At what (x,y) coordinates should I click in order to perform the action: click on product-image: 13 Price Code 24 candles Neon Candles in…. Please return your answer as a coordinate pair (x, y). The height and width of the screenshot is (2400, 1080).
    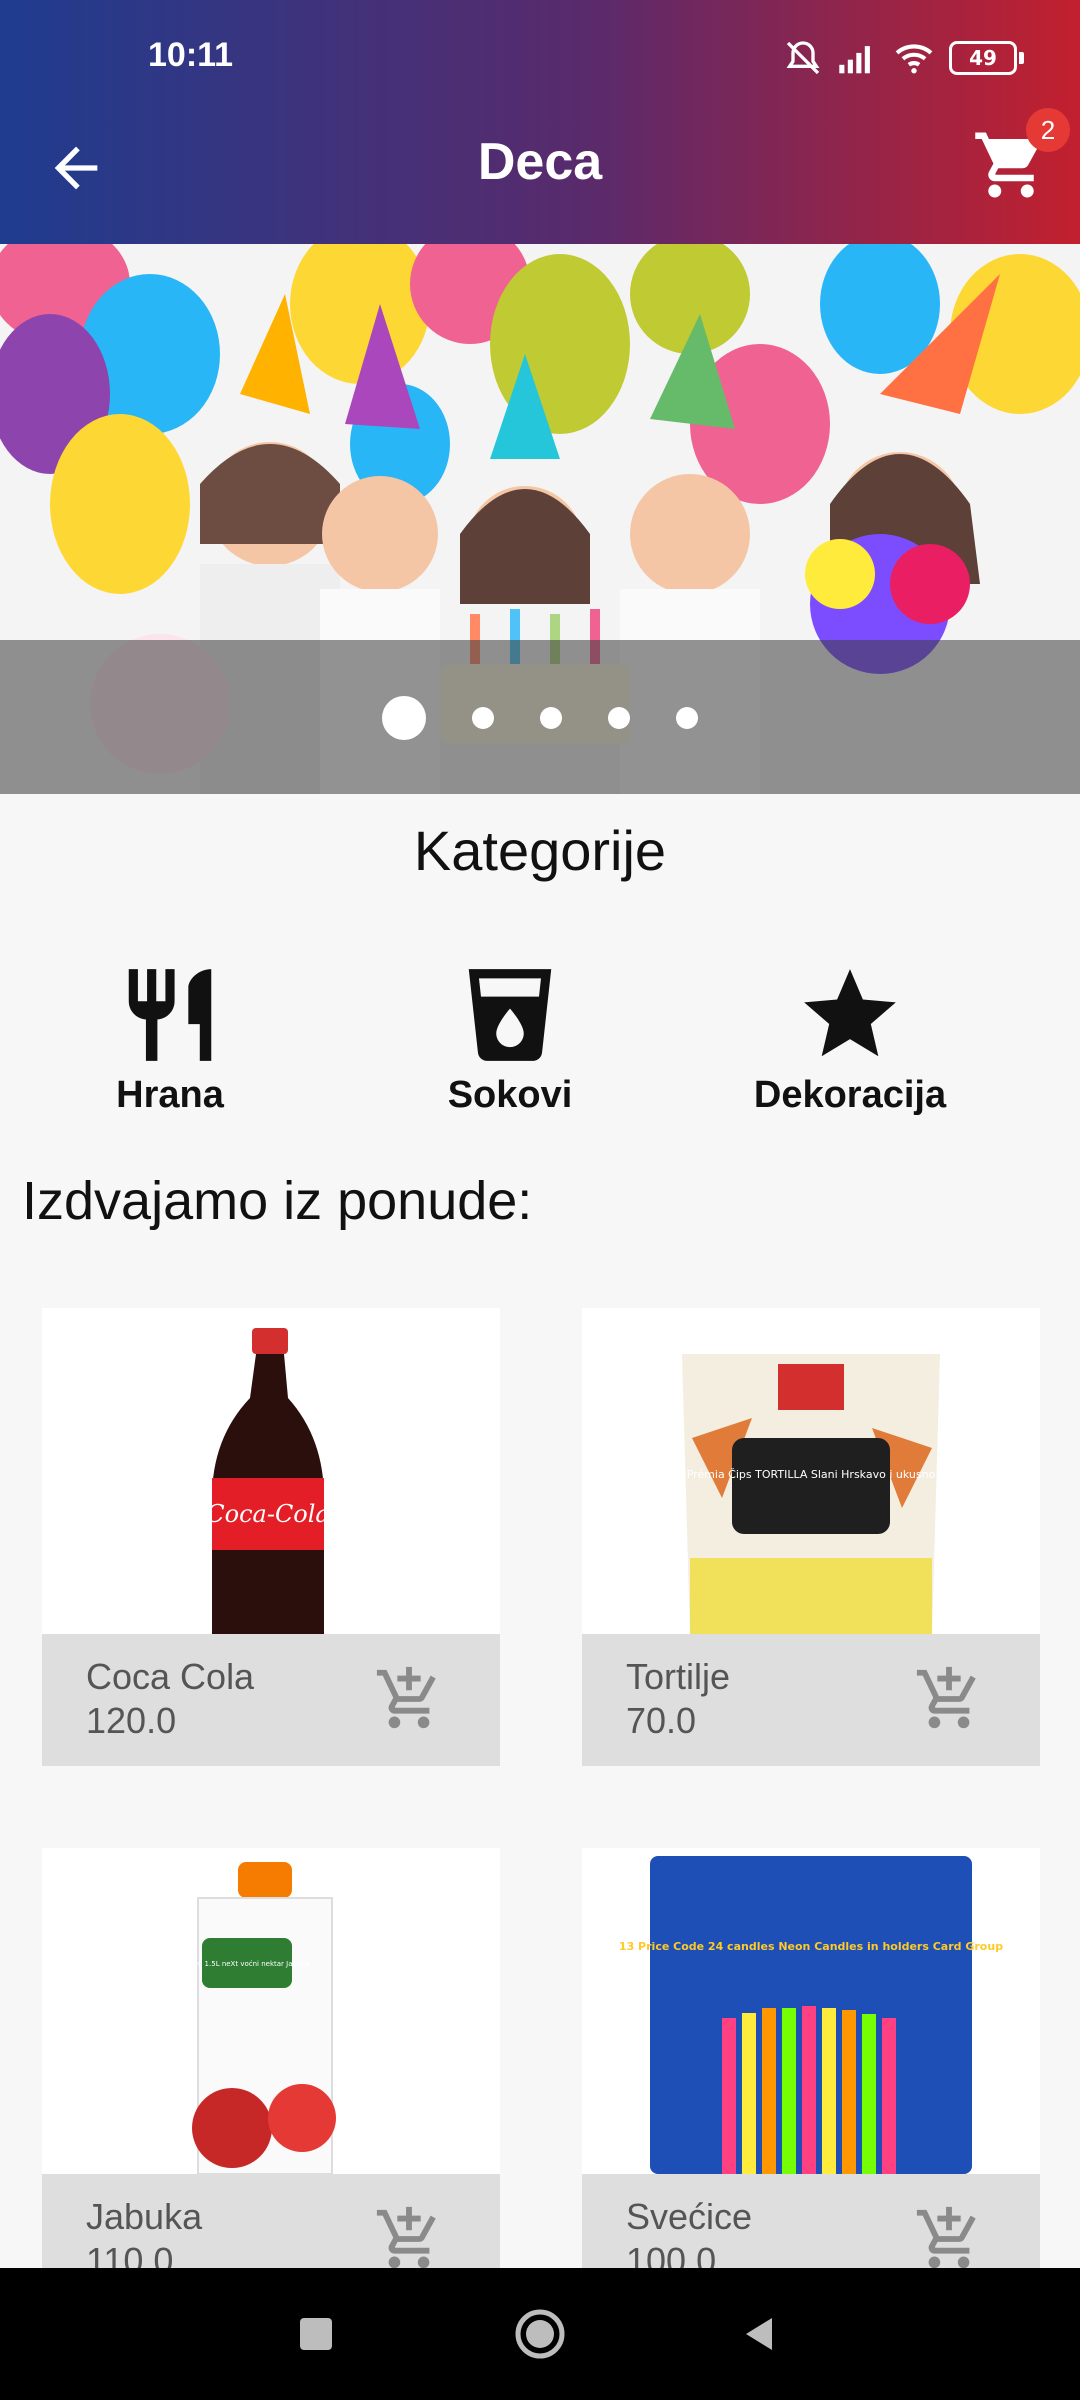
    Looking at the image, I should click on (811, 2011).